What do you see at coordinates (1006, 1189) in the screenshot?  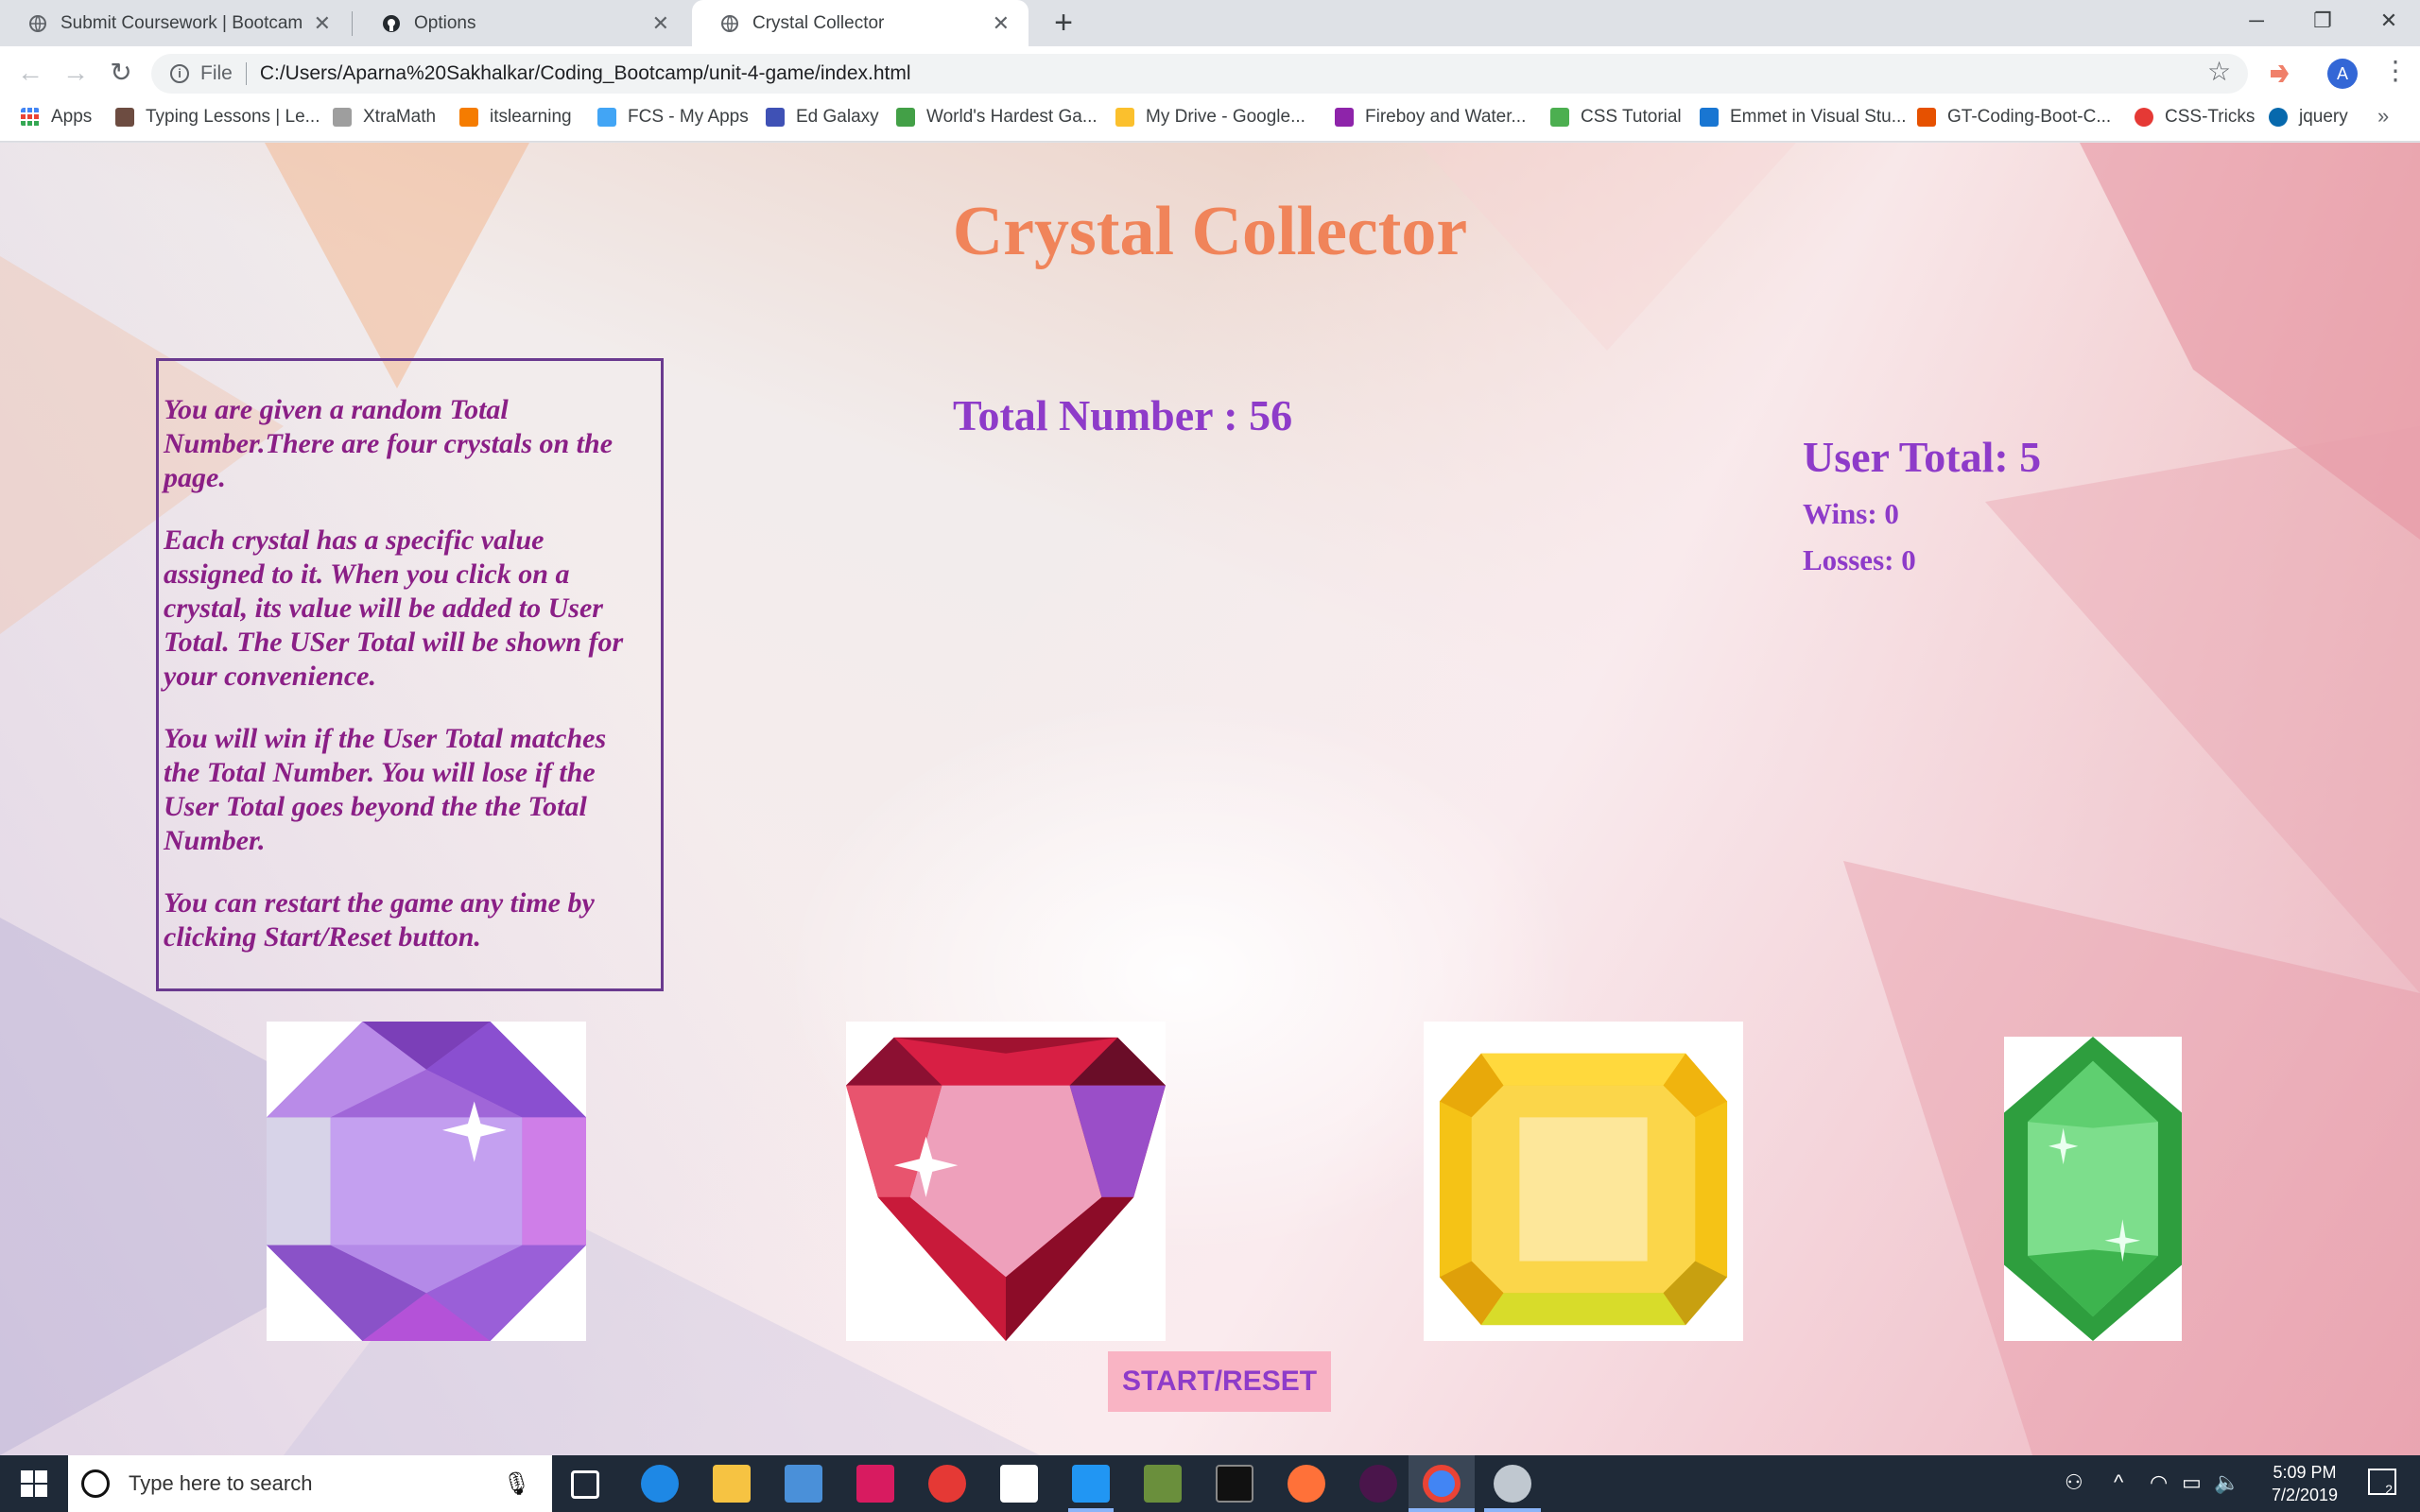 I see `red-crystal-icon` at bounding box center [1006, 1189].